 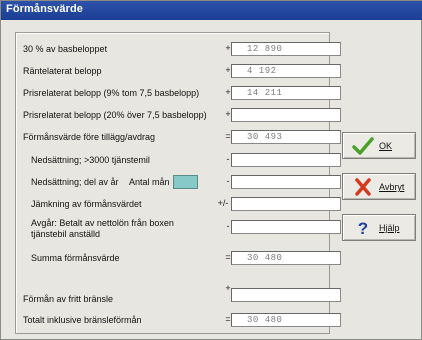 I want to click on window-title: Förmånsvärde, so click(x=45, y=9).